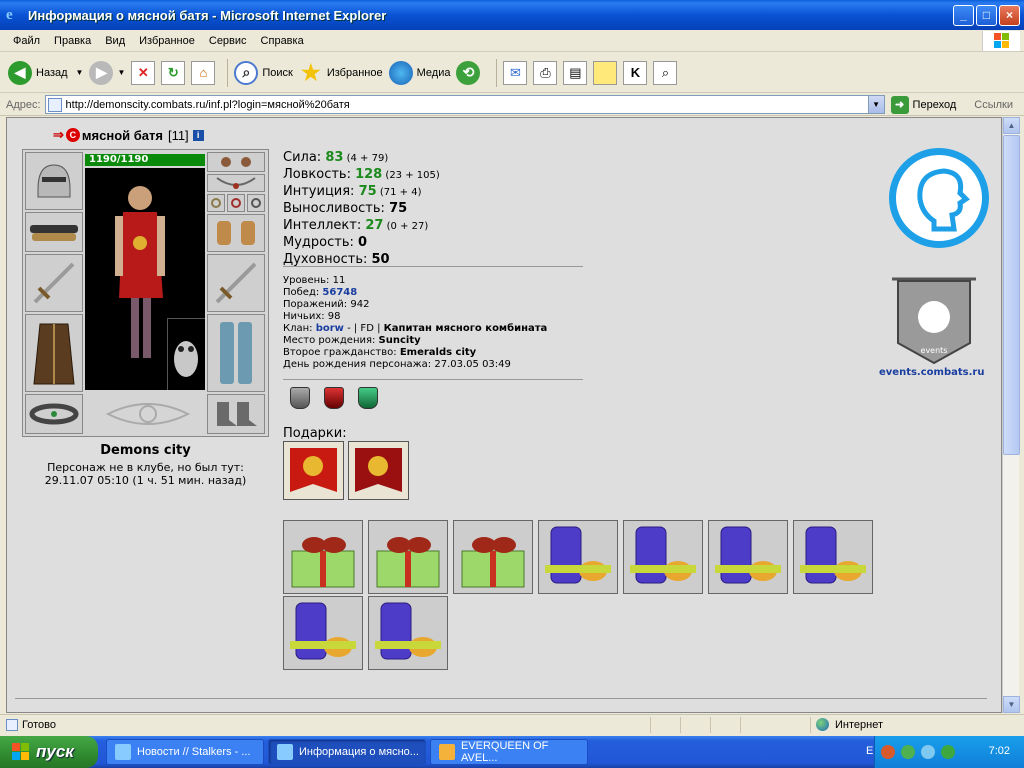  I want to click on losses-row: Поражений: 942, so click(326, 304).